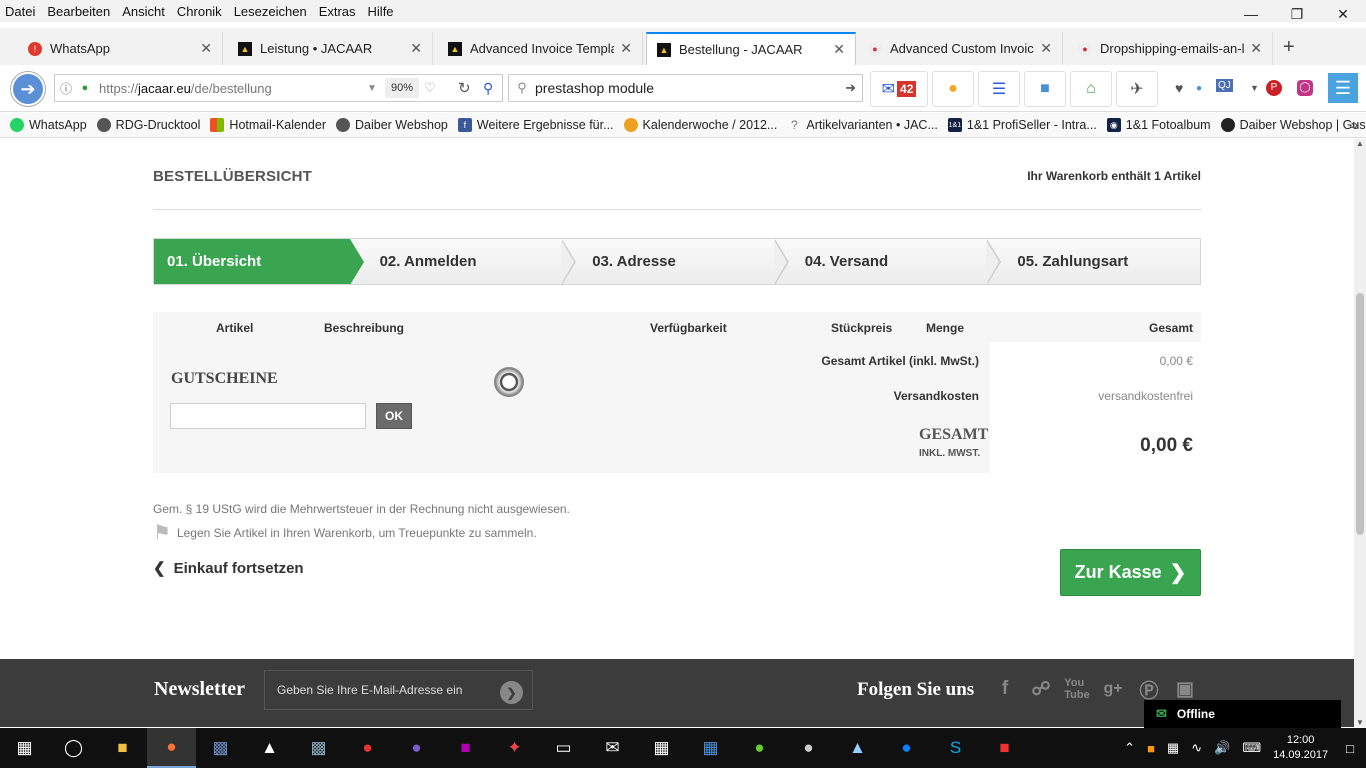  What do you see at coordinates (1251, 14) in the screenshot?
I see `minimize-icon: —` at bounding box center [1251, 14].